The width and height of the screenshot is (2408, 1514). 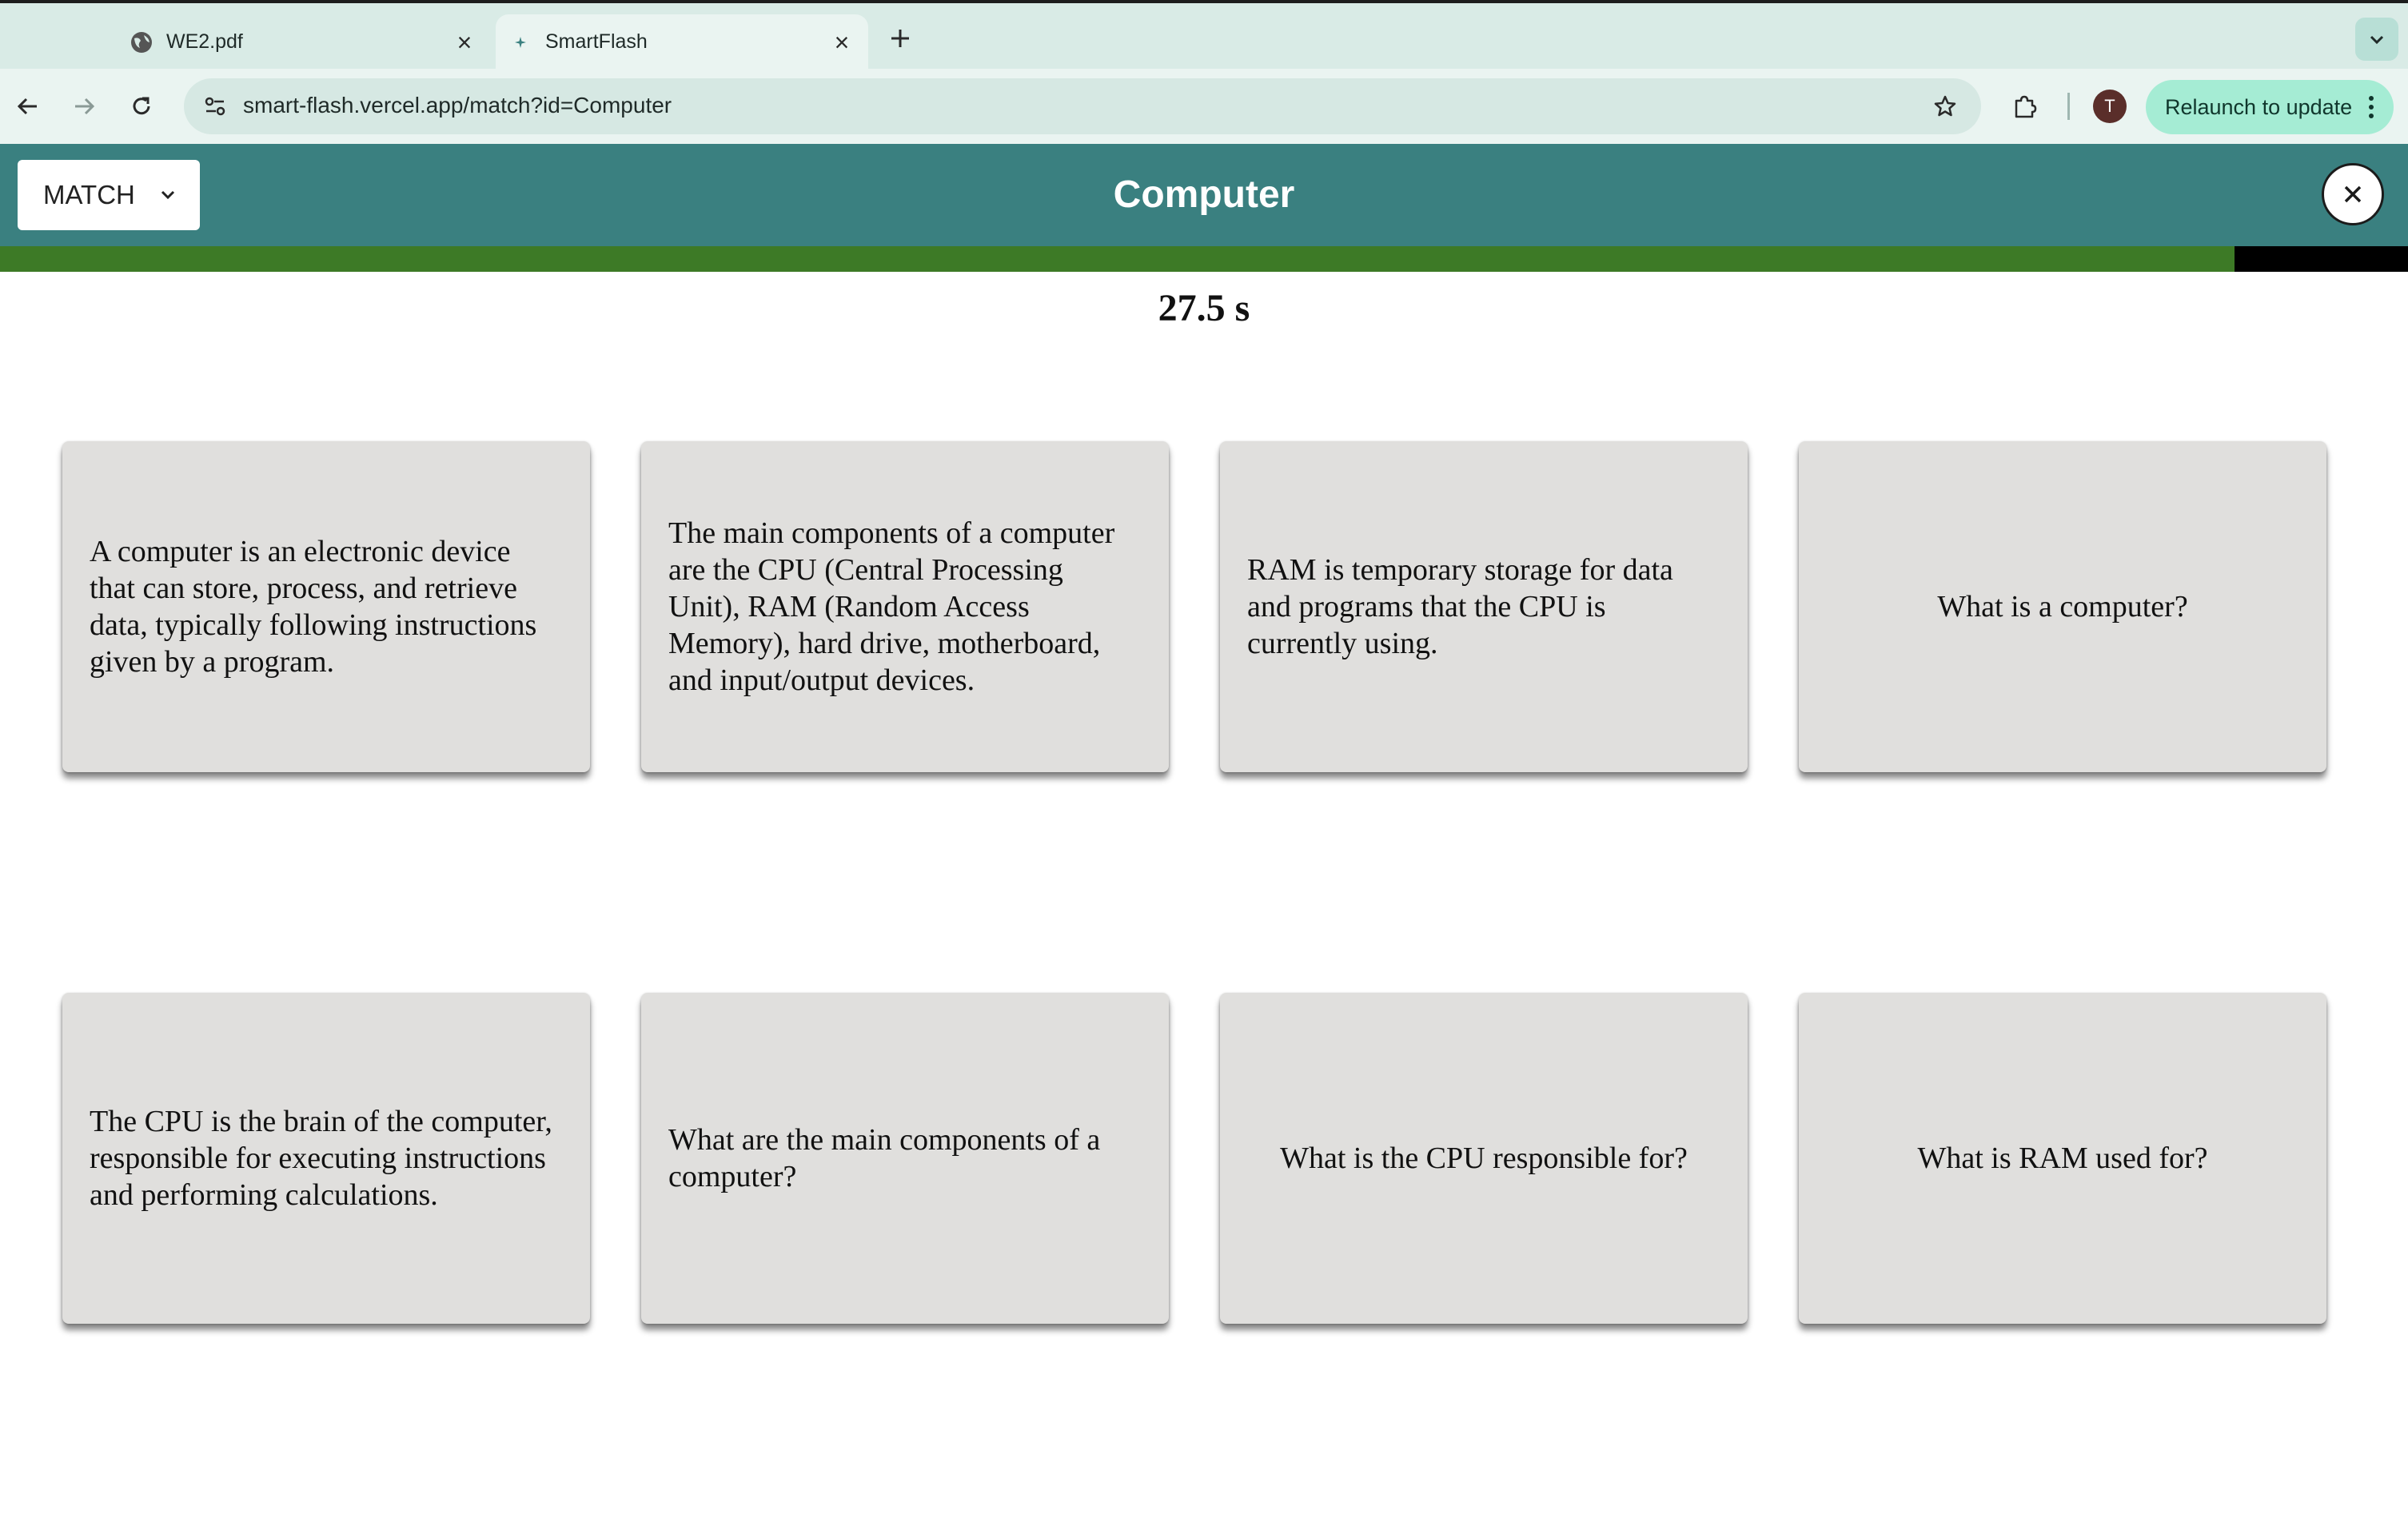 I want to click on reload-button, so click(x=141, y=106).